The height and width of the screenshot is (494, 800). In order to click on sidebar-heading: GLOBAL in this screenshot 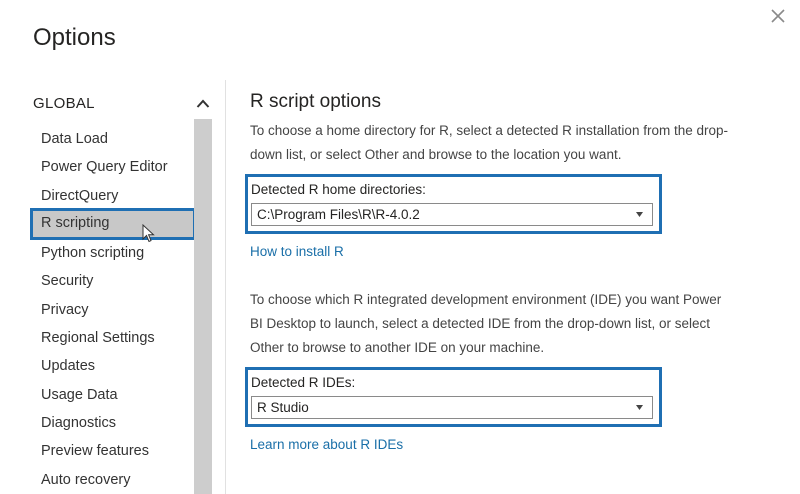, I will do `click(64, 103)`.